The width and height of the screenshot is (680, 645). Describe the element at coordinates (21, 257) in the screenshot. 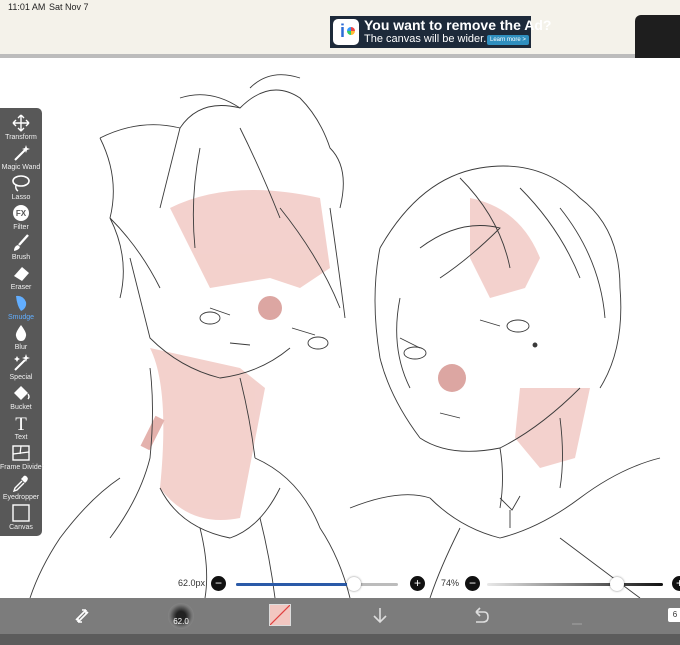

I see `tool-label: Brush` at that location.